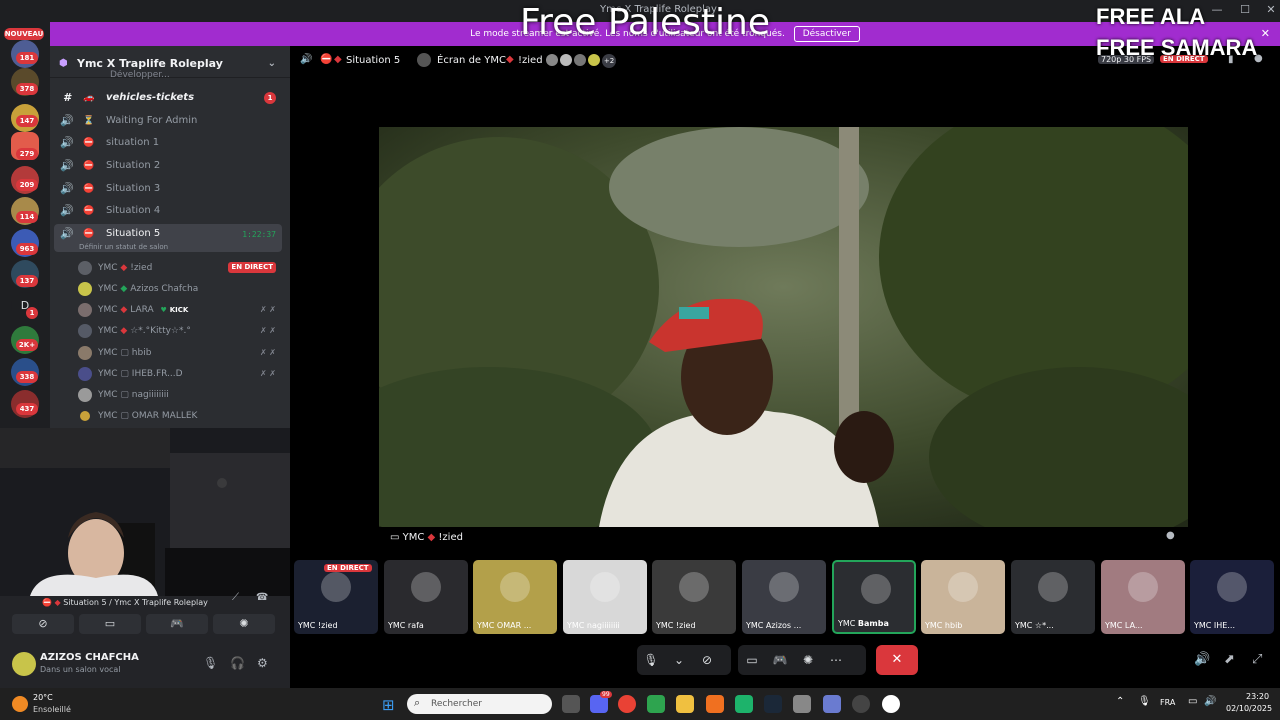 The width and height of the screenshot is (1280, 720). What do you see at coordinates (180, 331) in the screenshot?
I see `voice-user: YMC ◆ ☆*.°Kitty☆*.° ✗ ✗` at bounding box center [180, 331].